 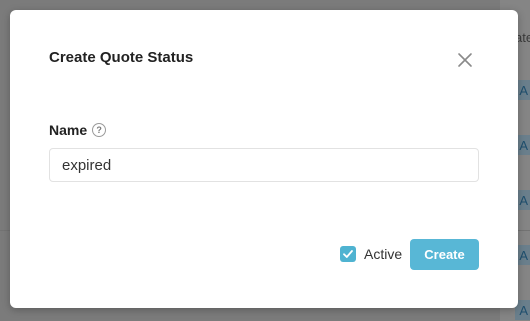 I want to click on name-field-label: Name ?, so click(x=78, y=130).